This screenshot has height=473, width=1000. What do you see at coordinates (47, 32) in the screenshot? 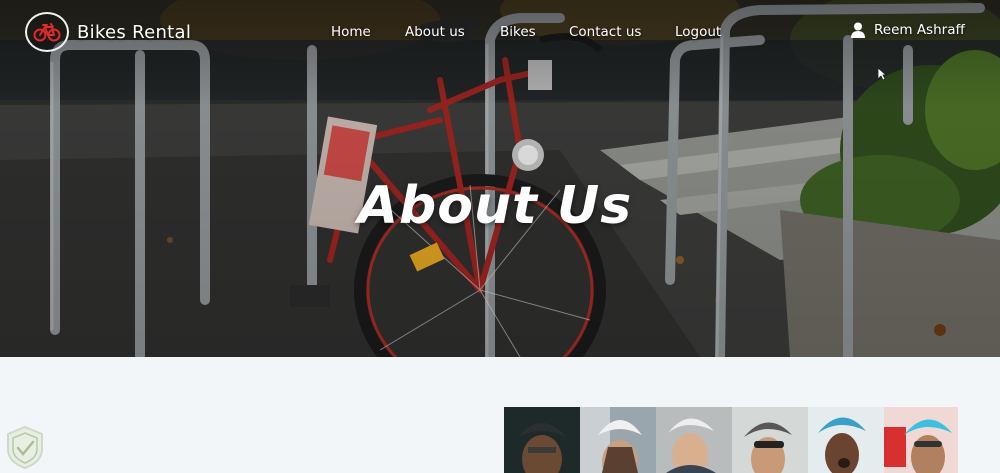
I see `bicycle-logo-icon` at bounding box center [47, 32].